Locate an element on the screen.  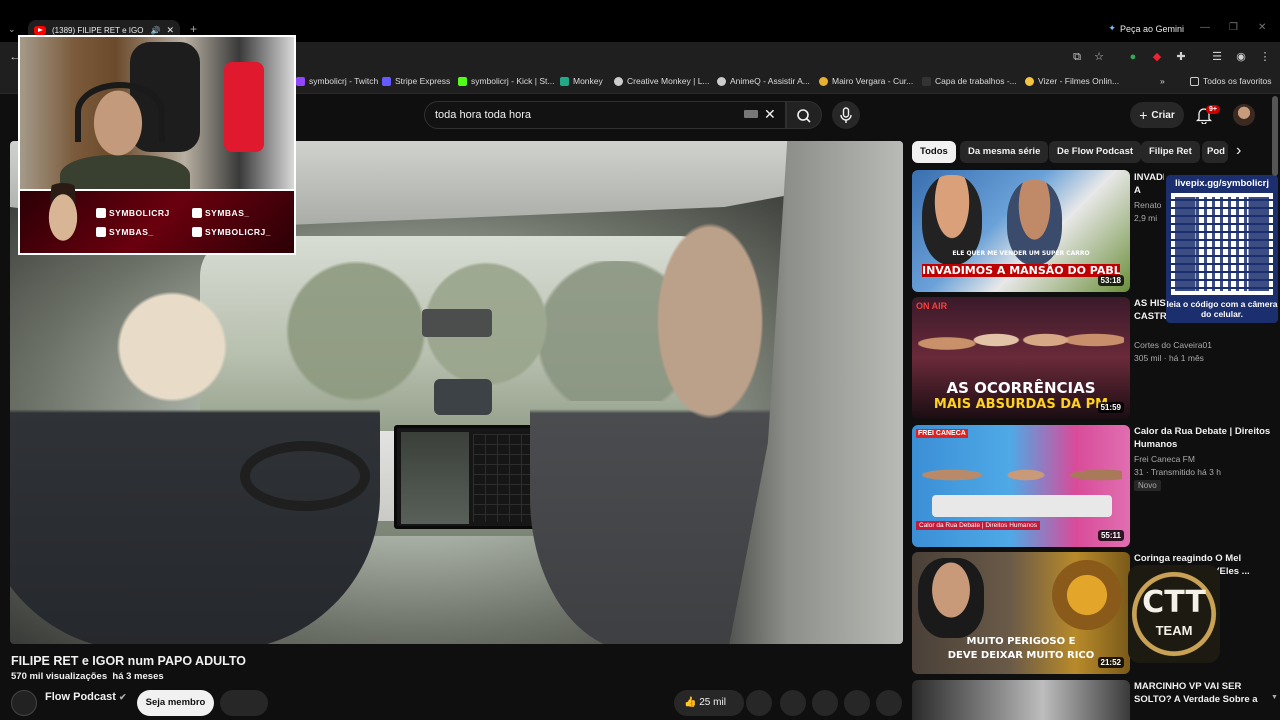
thumb-caption: INVADIMOS A MANSÃO DO PABLO MARÇAL is located at coordinates (1021, 270).